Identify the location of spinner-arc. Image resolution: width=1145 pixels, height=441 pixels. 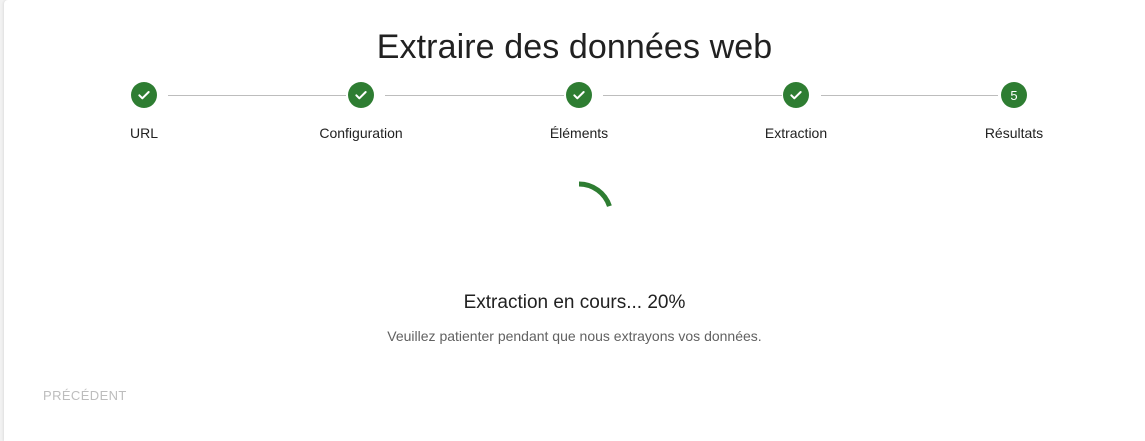
(595, 194).